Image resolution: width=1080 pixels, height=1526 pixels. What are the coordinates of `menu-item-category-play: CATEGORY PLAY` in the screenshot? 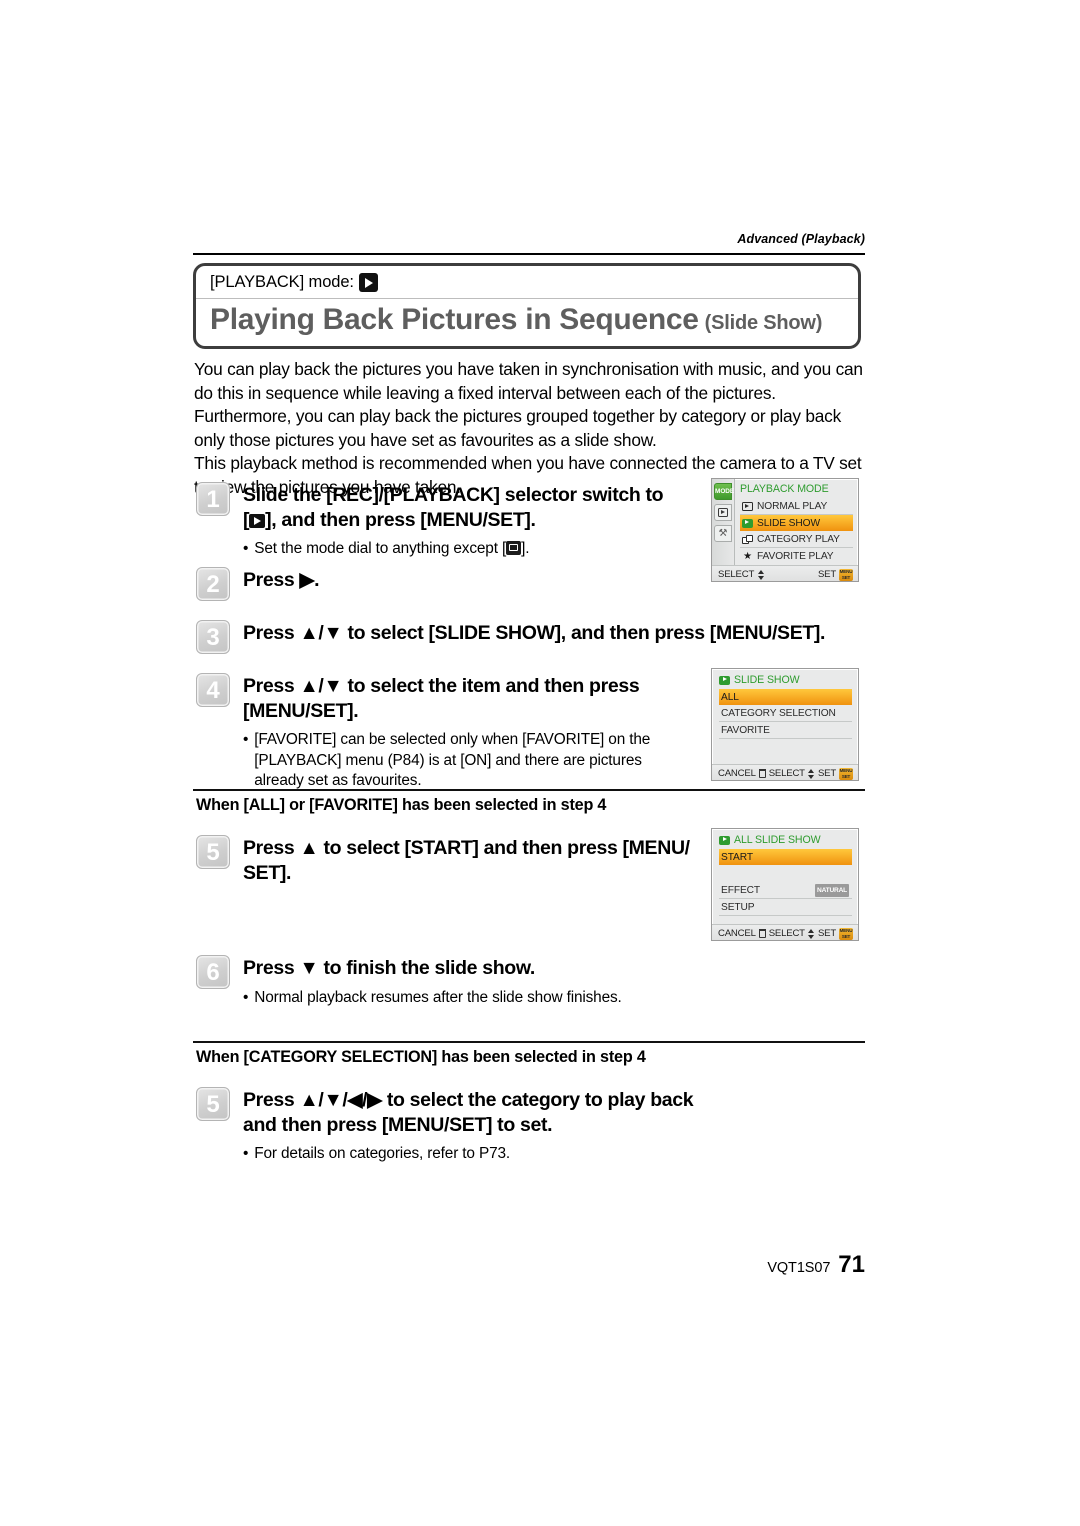 It's located at (796, 539).